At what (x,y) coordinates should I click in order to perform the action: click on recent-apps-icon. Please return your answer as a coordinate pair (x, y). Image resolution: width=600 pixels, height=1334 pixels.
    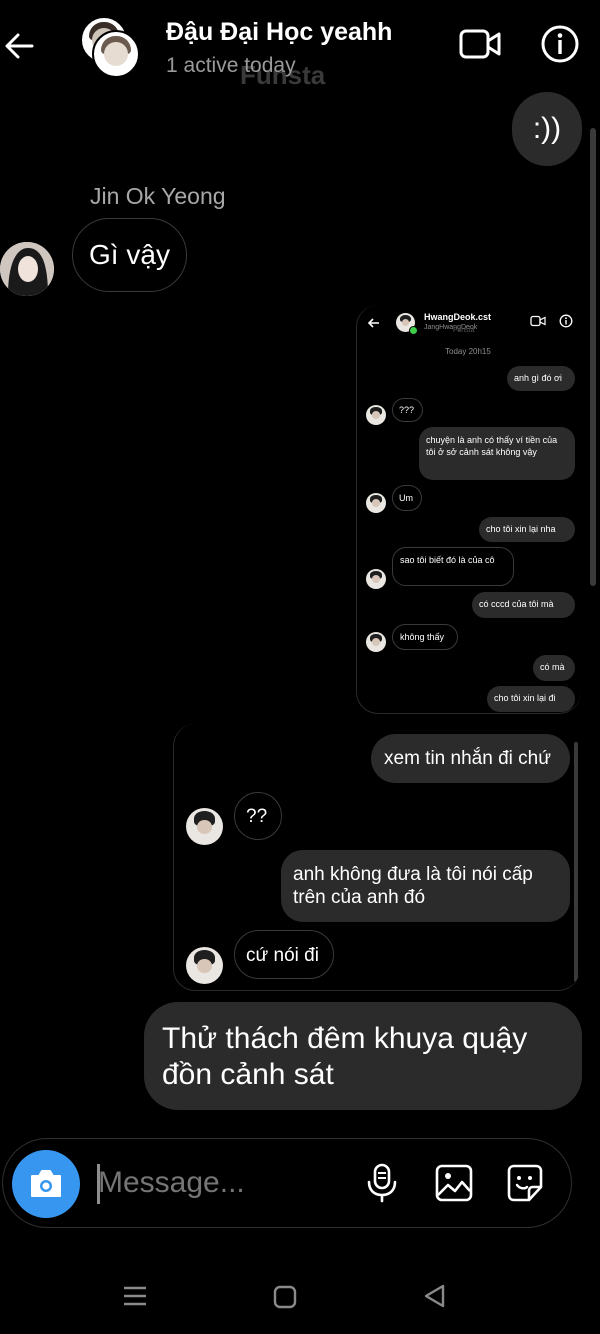
    Looking at the image, I should click on (135, 1296).